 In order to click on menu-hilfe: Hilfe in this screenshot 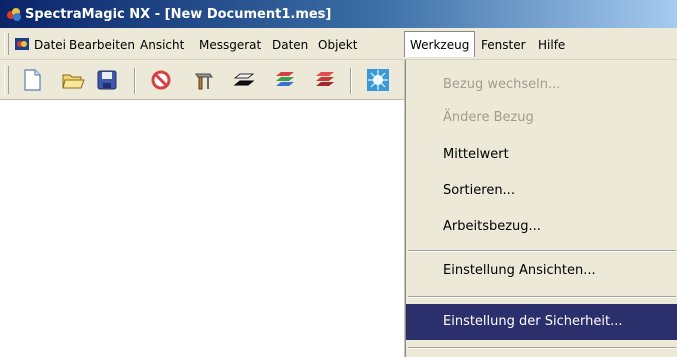, I will do `click(551, 45)`.